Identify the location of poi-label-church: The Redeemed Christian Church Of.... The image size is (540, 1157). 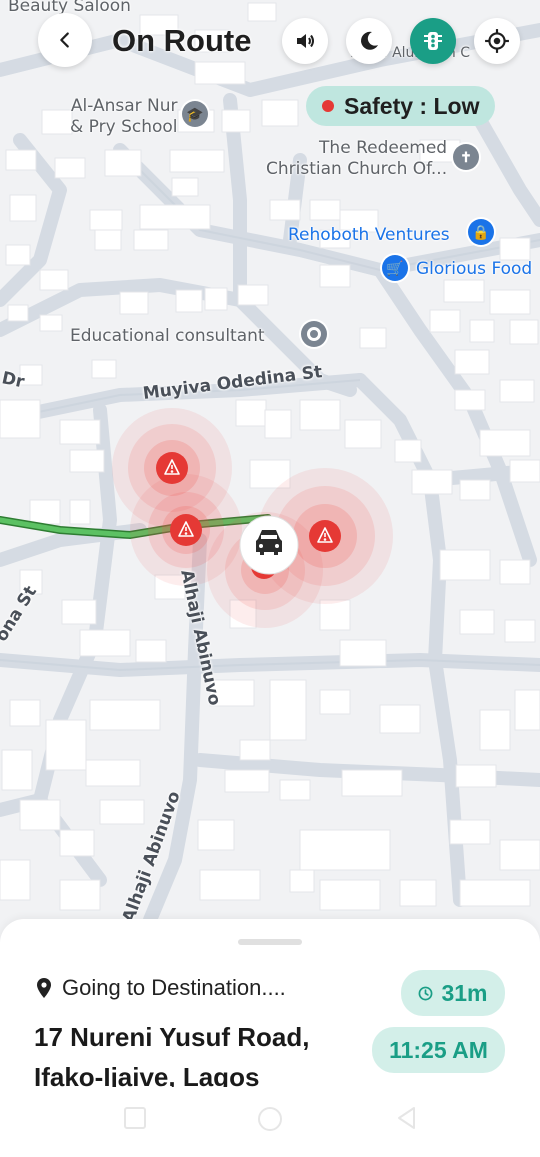
(356, 159).